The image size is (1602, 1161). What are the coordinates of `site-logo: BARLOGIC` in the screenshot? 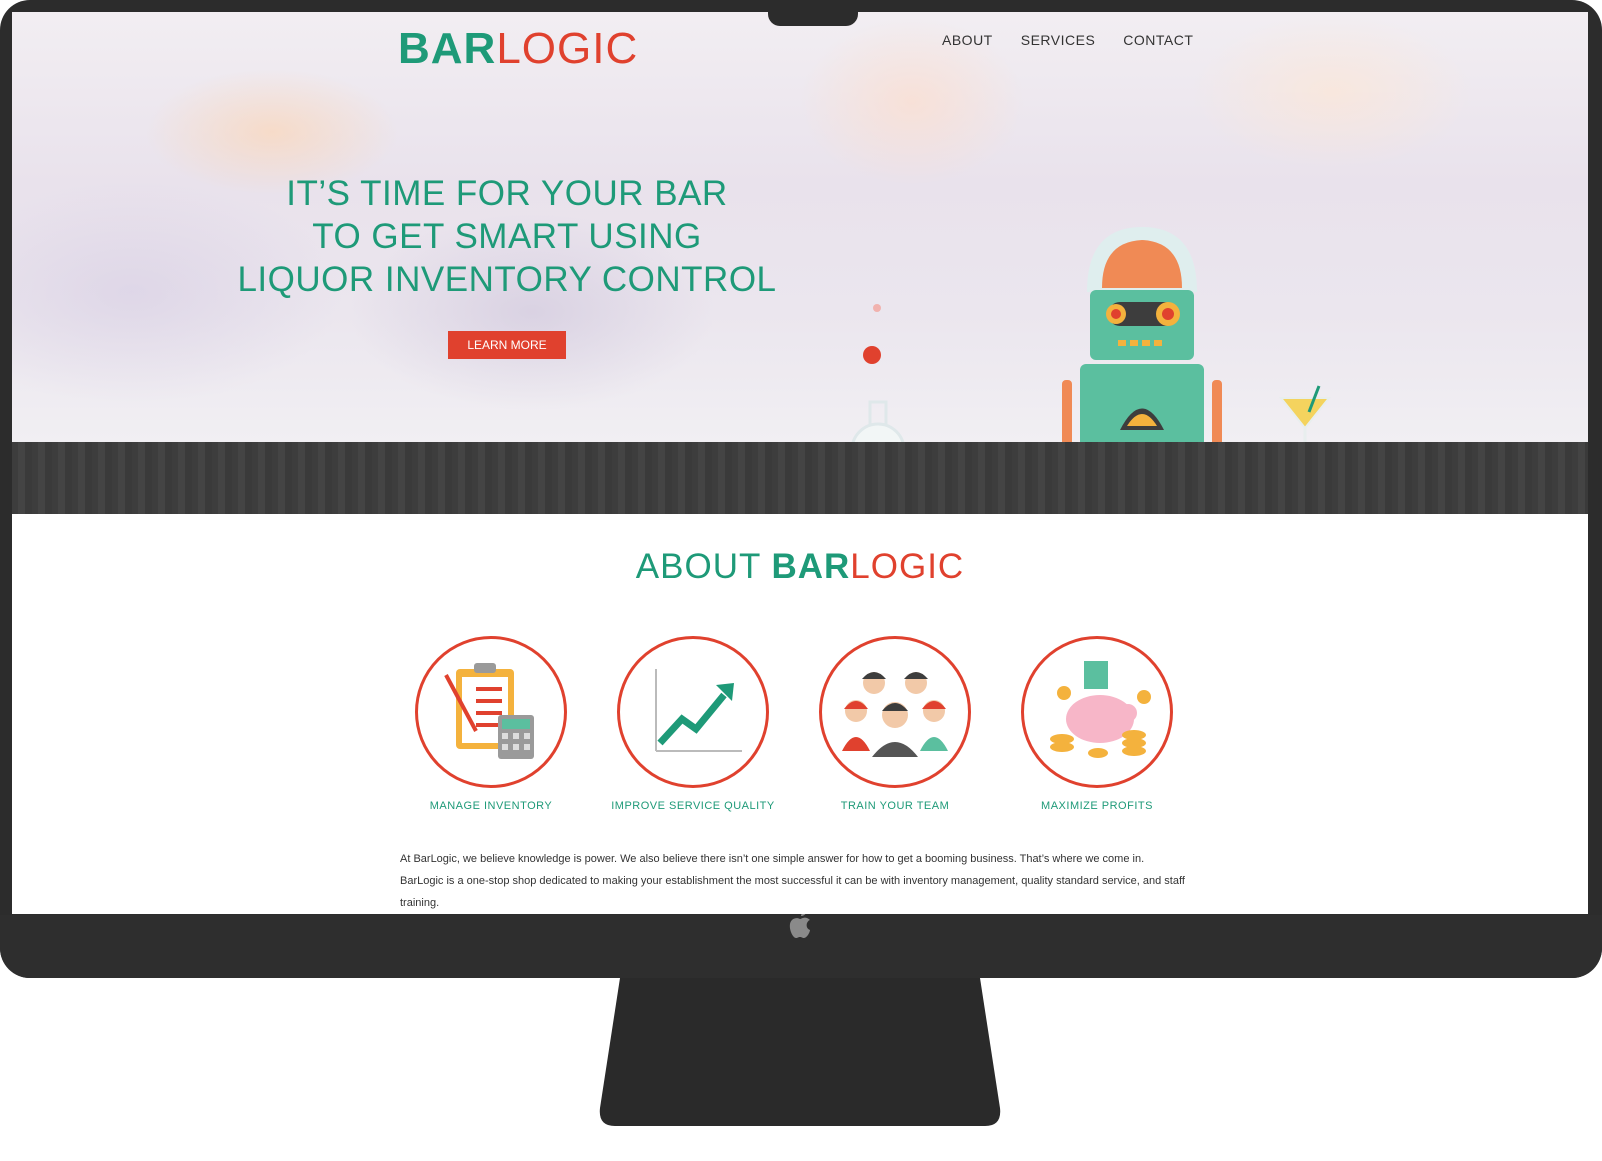 It's located at (518, 49).